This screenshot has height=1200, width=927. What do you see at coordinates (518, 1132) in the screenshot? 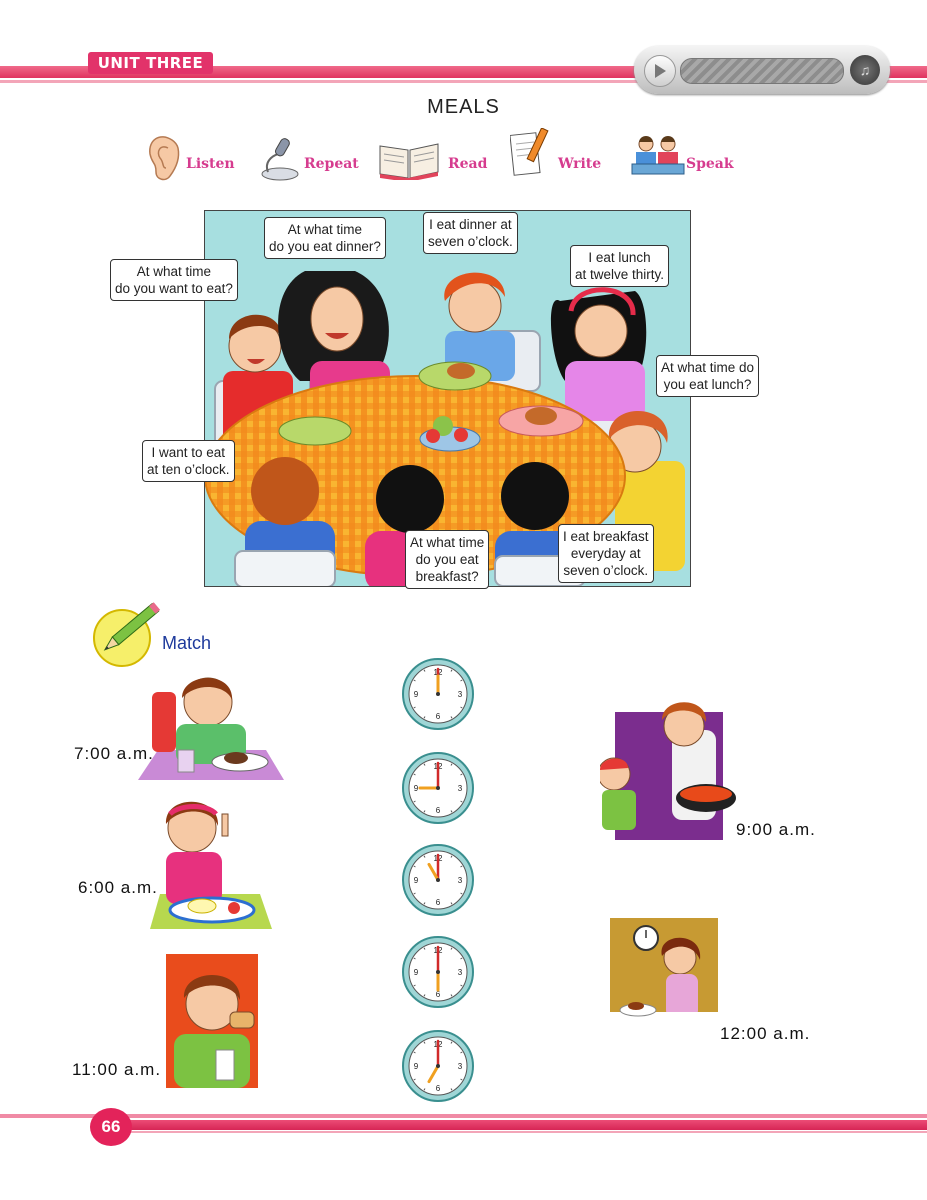
I see `footer-stripe-light` at bounding box center [518, 1132].